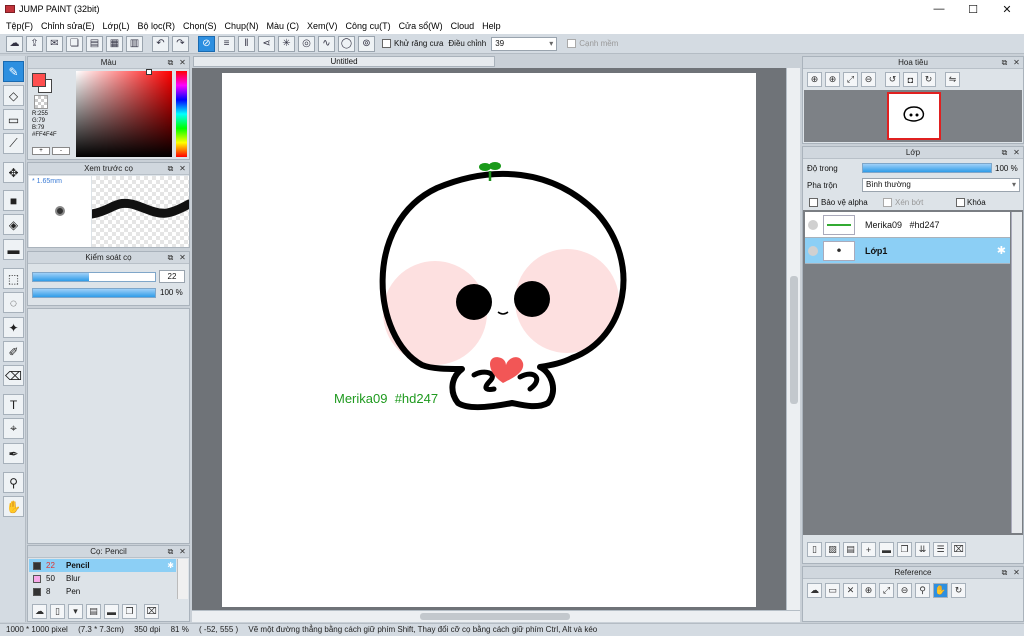  What do you see at coordinates (952, 79) in the screenshot?
I see `flip-icon: ⇋` at bounding box center [952, 79].